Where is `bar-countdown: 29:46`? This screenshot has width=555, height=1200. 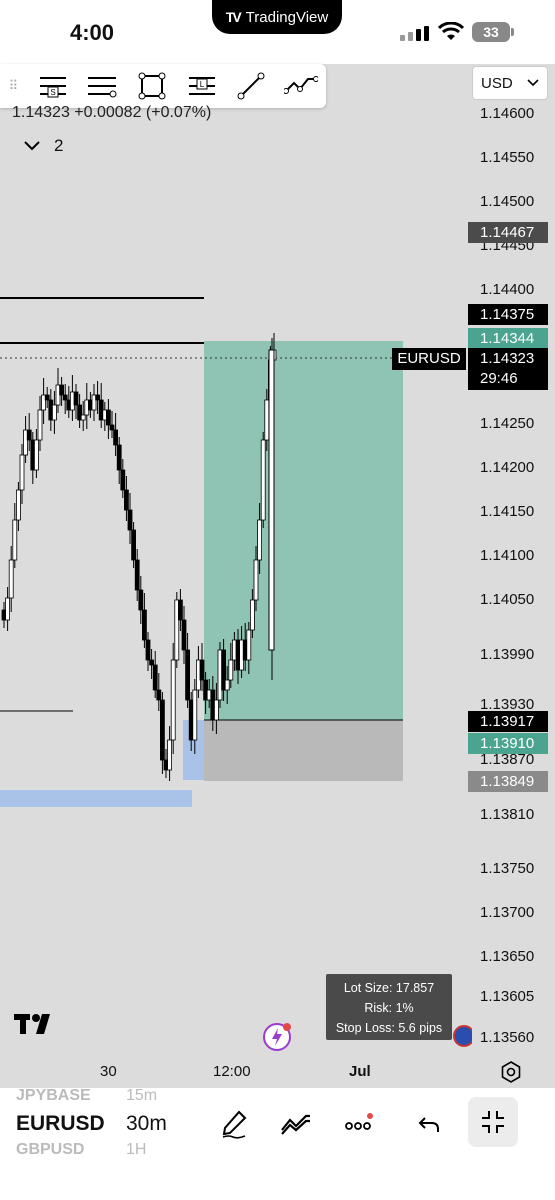
bar-countdown: 29:46 is located at coordinates (499, 378).